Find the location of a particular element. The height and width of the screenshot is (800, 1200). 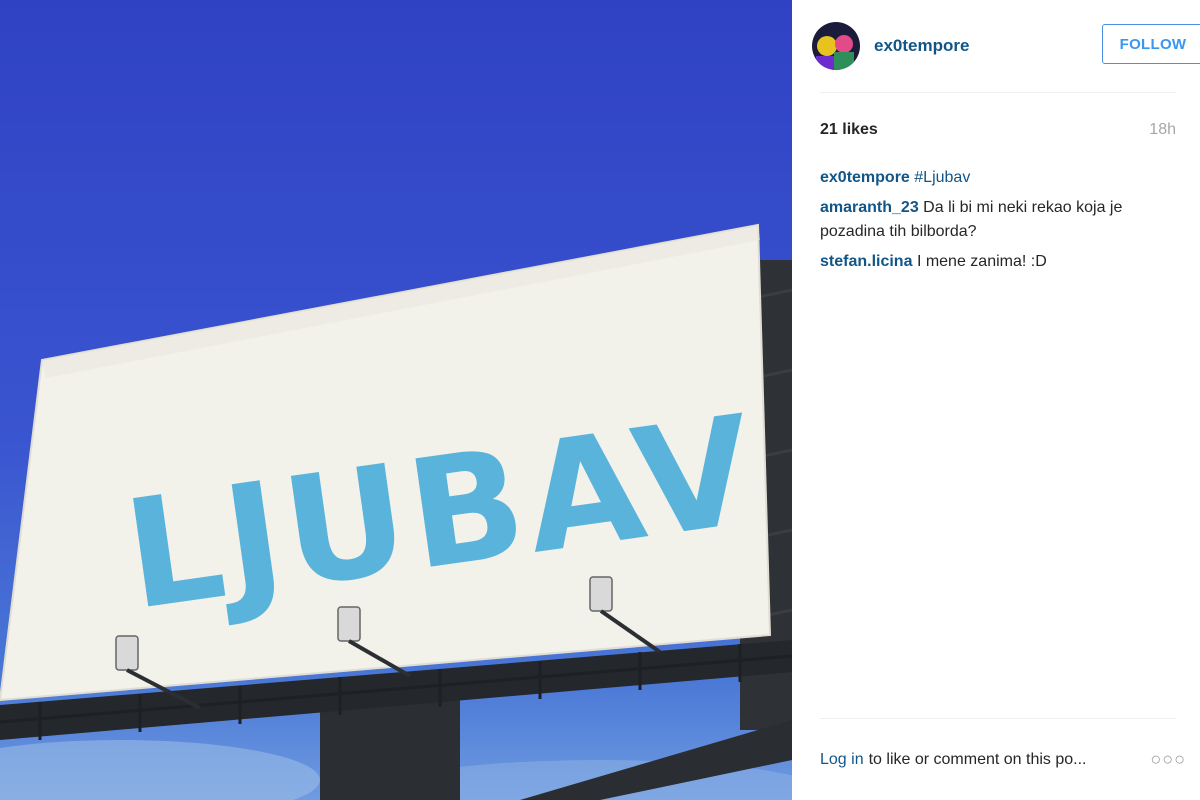

comment-user: ex0tempore is located at coordinates (865, 177).